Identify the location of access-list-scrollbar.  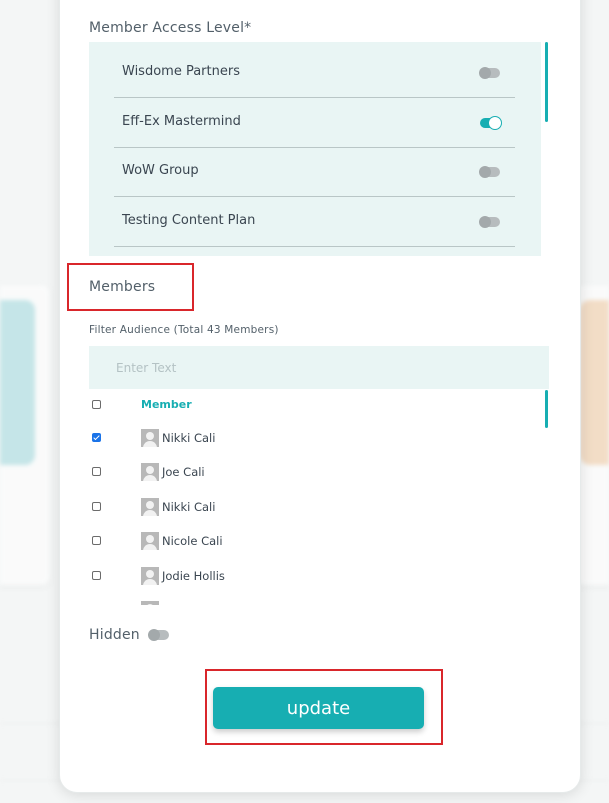
(546, 82).